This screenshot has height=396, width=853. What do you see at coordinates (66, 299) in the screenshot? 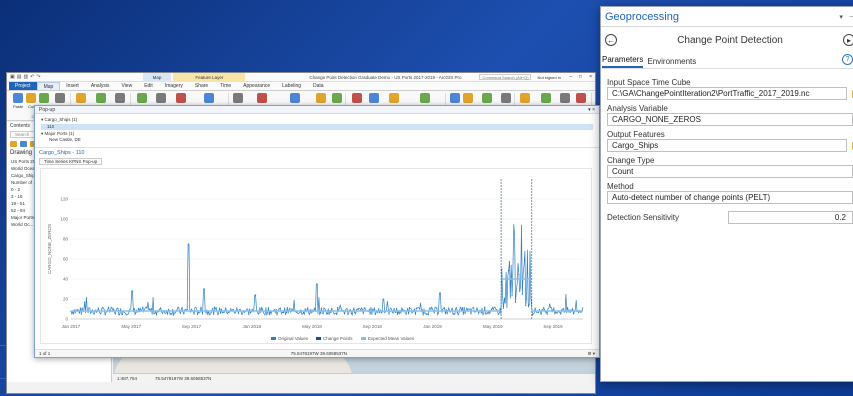
I see `y-tick-label: 20` at bounding box center [66, 299].